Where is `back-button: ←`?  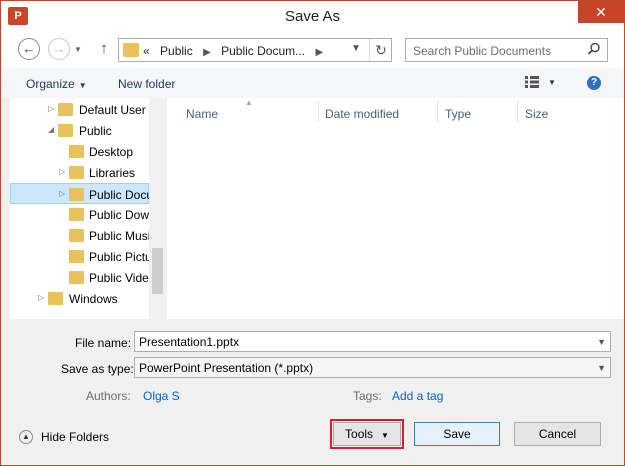 back-button: ← is located at coordinates (29, 49).